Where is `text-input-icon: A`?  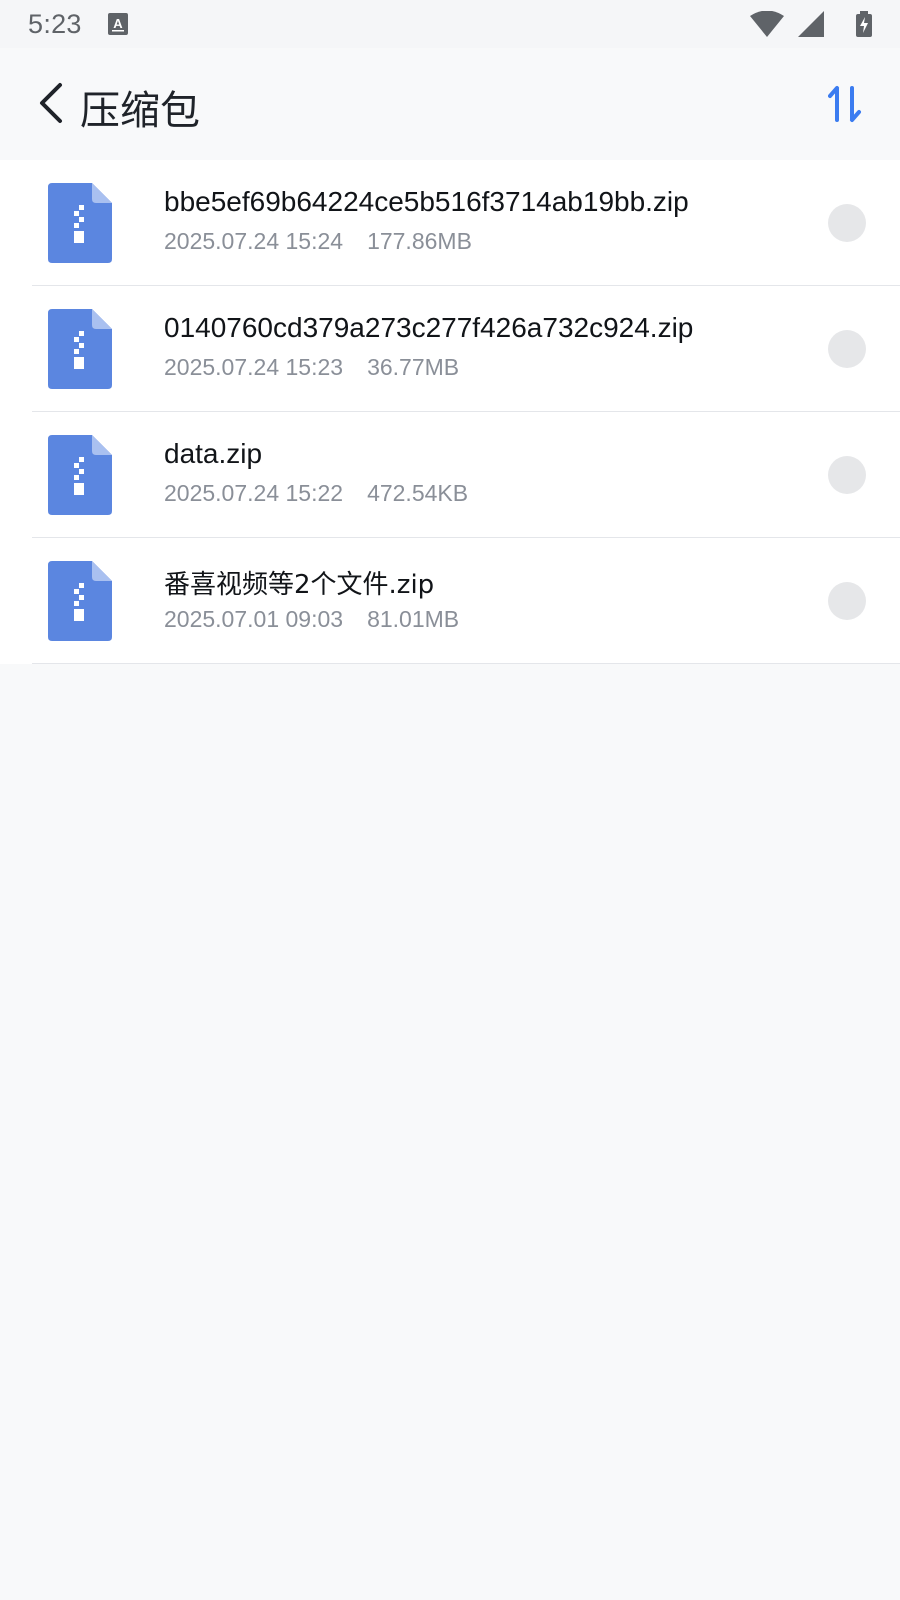 text-input-icon: A is located at coordinates (118, 26).